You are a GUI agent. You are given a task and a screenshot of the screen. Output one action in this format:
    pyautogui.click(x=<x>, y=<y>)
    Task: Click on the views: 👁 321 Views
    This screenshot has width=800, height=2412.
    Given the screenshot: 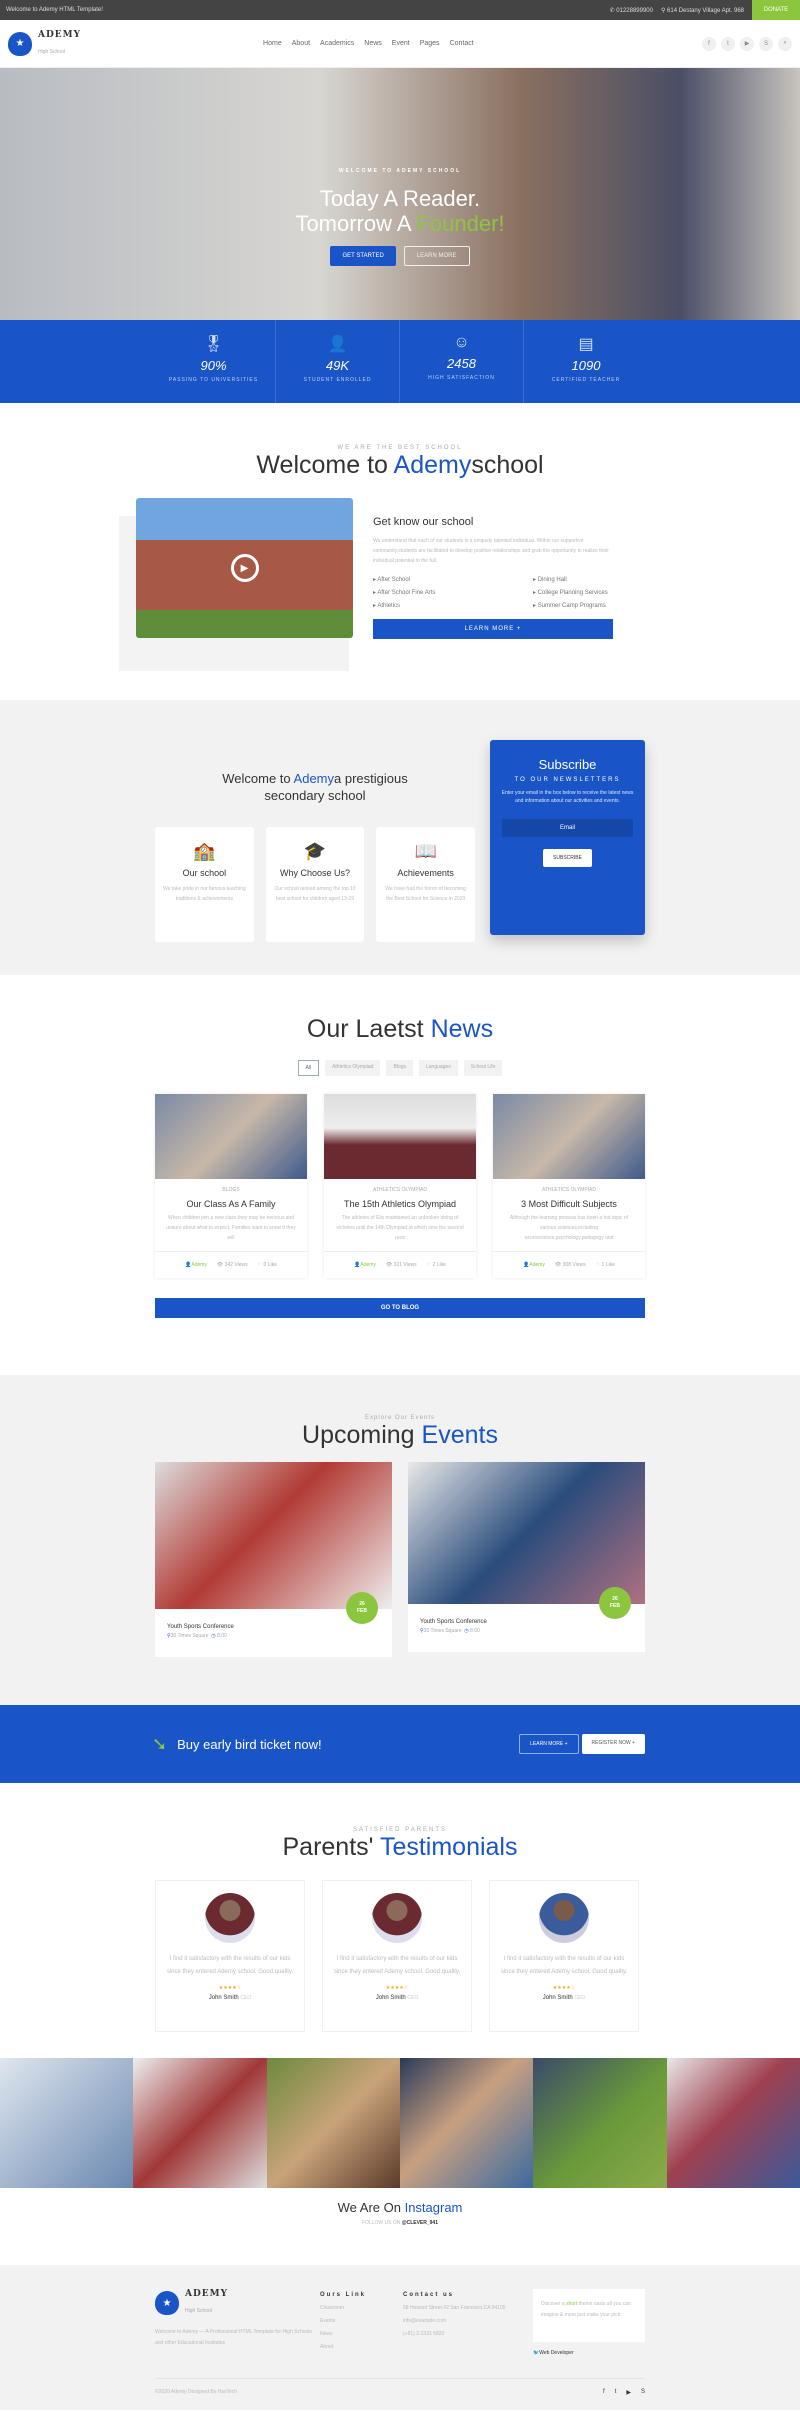 What is the action you would take?
    pyautogui.click(x=401, y=1265)
    